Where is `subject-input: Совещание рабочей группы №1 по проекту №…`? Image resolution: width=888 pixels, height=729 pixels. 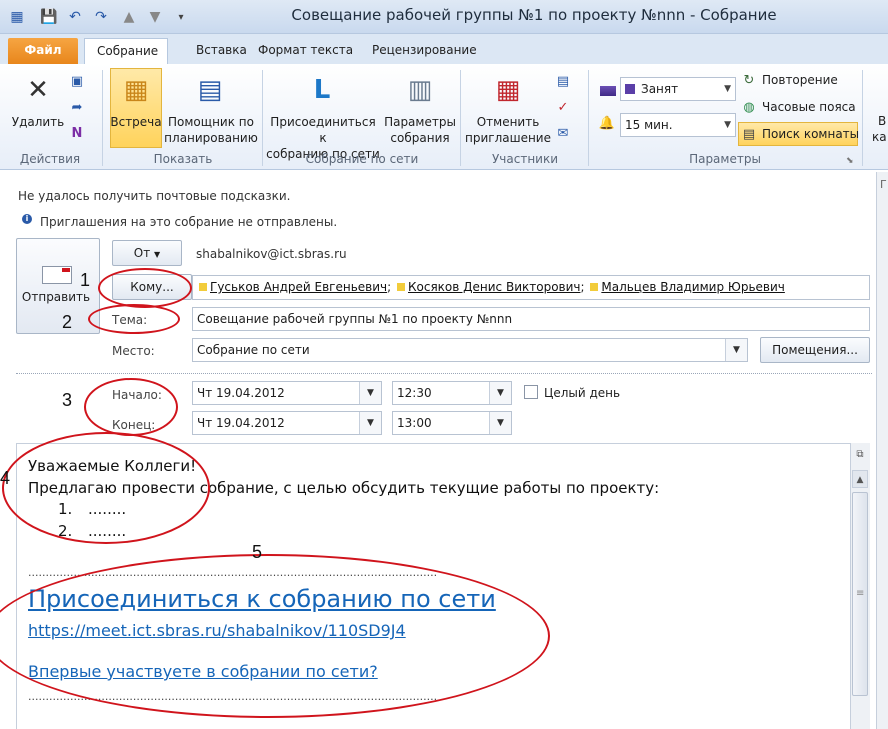 subject-input: Совещание рабочей группы №1 по проекту №… is located at coordinates (531, 319).